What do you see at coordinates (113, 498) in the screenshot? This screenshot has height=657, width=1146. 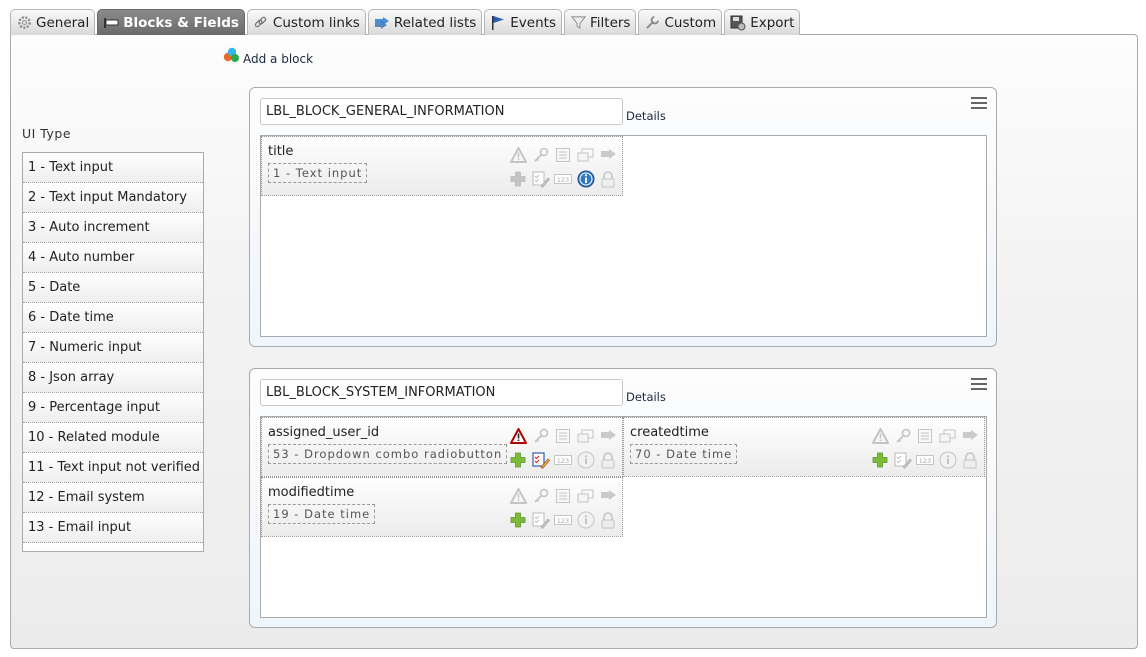 I see `ui-type-item: 12 - Email system` at bounding box center [113, 498].